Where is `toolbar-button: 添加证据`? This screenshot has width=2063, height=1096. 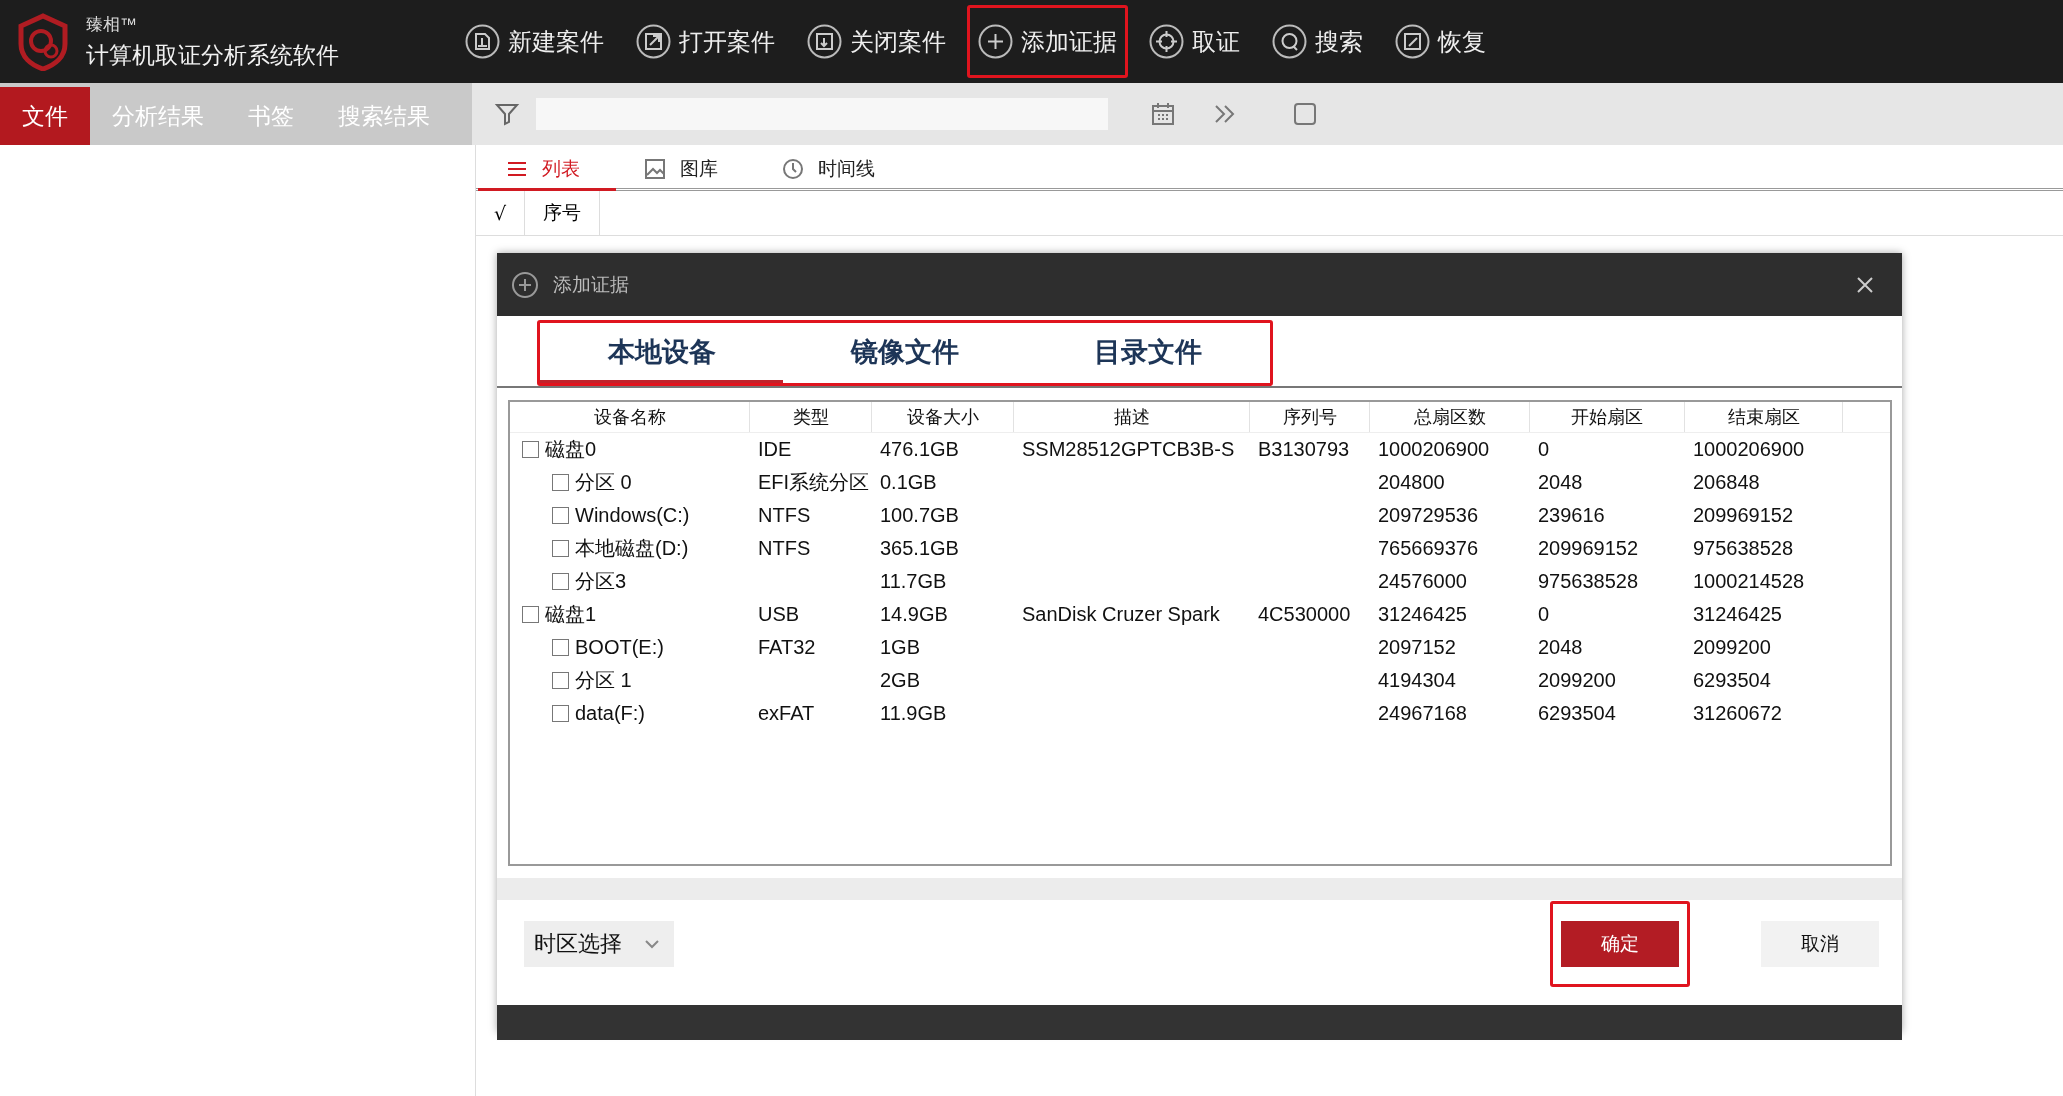
toolbar-button: 添加证据 is located at coordinates (1047, 41).